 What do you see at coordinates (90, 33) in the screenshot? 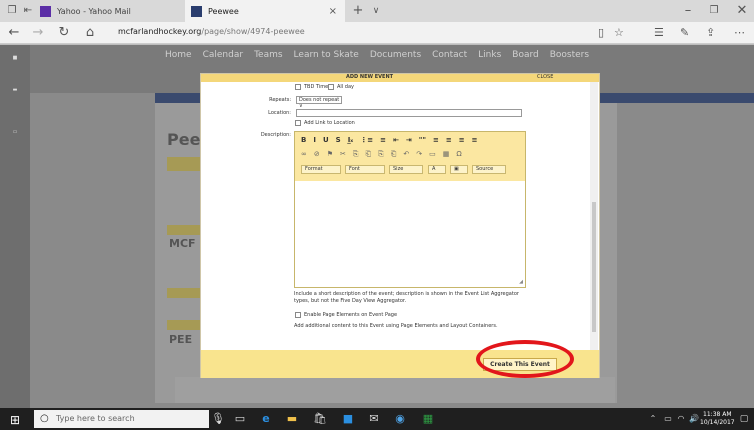
I see `home-icon: ⌂` at bounding box center [90, 33].